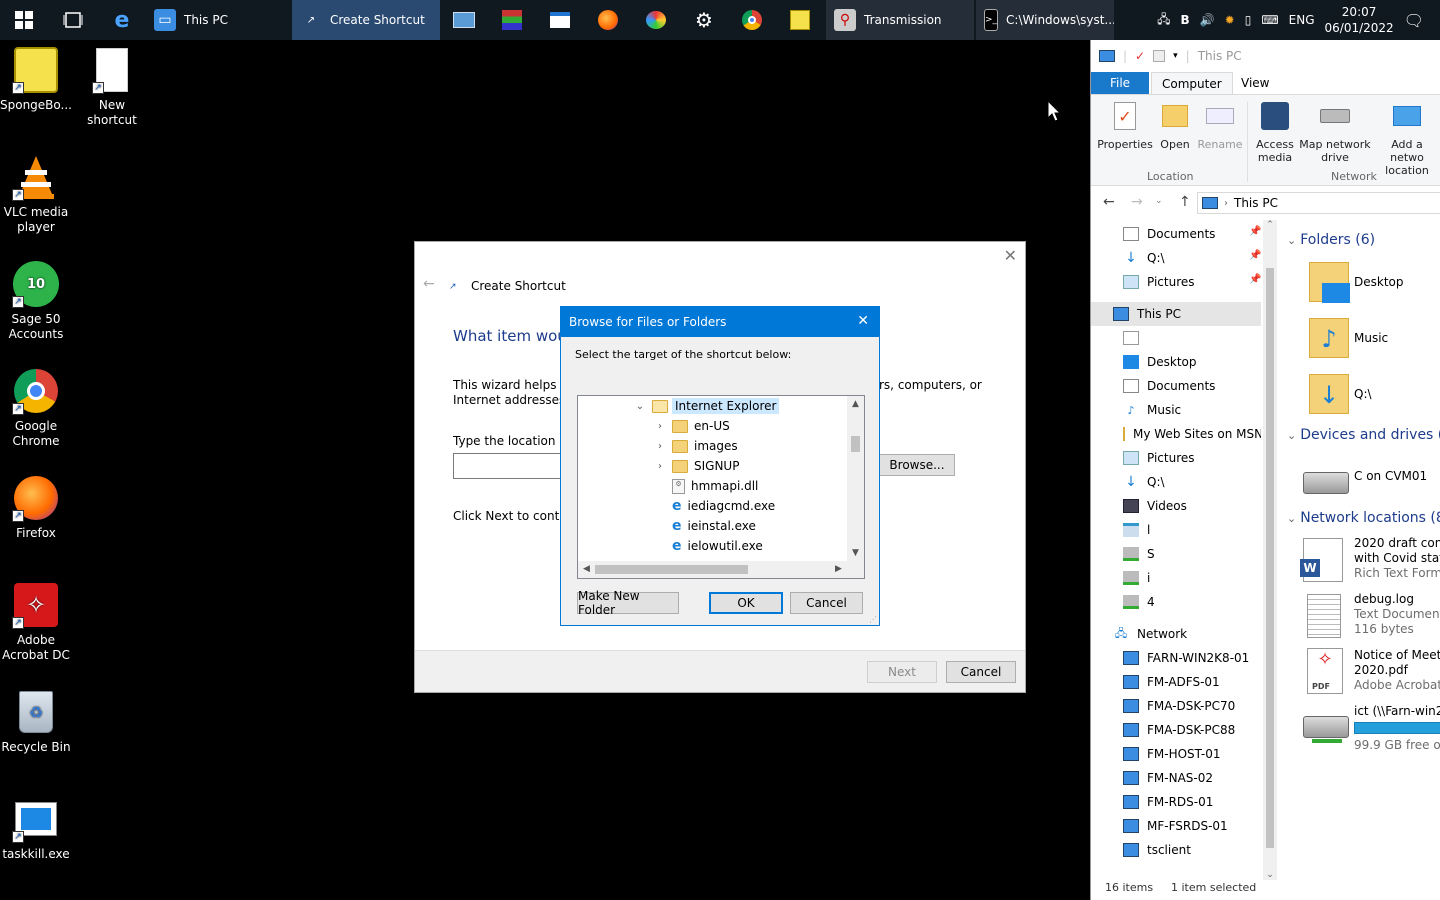 The image size is (1440, 900). What do you see at coordinates (36, 828) in the screenshot?
I see `desktop-icon-taskkill: ↗ taskkill.exe` at bounding box center [36, 828].